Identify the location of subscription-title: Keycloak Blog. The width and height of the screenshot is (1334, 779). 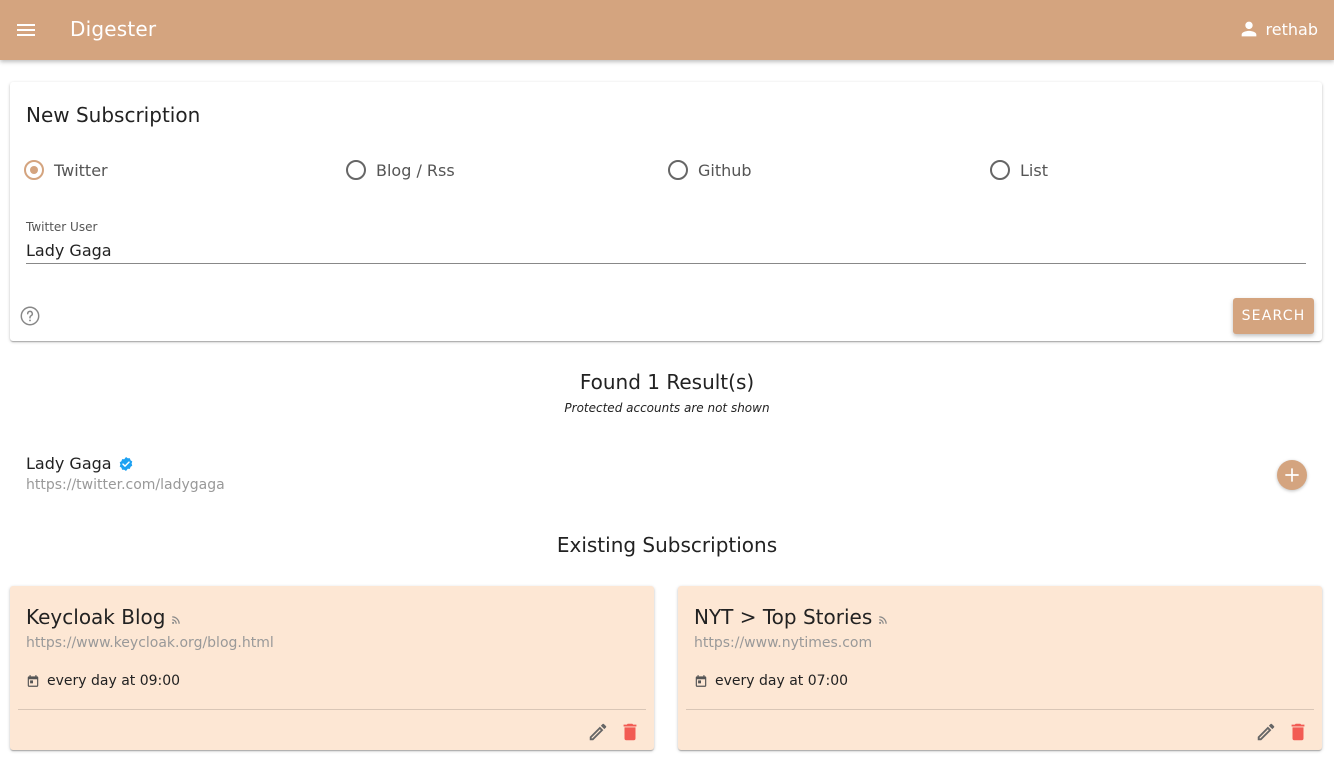
(103, 617).